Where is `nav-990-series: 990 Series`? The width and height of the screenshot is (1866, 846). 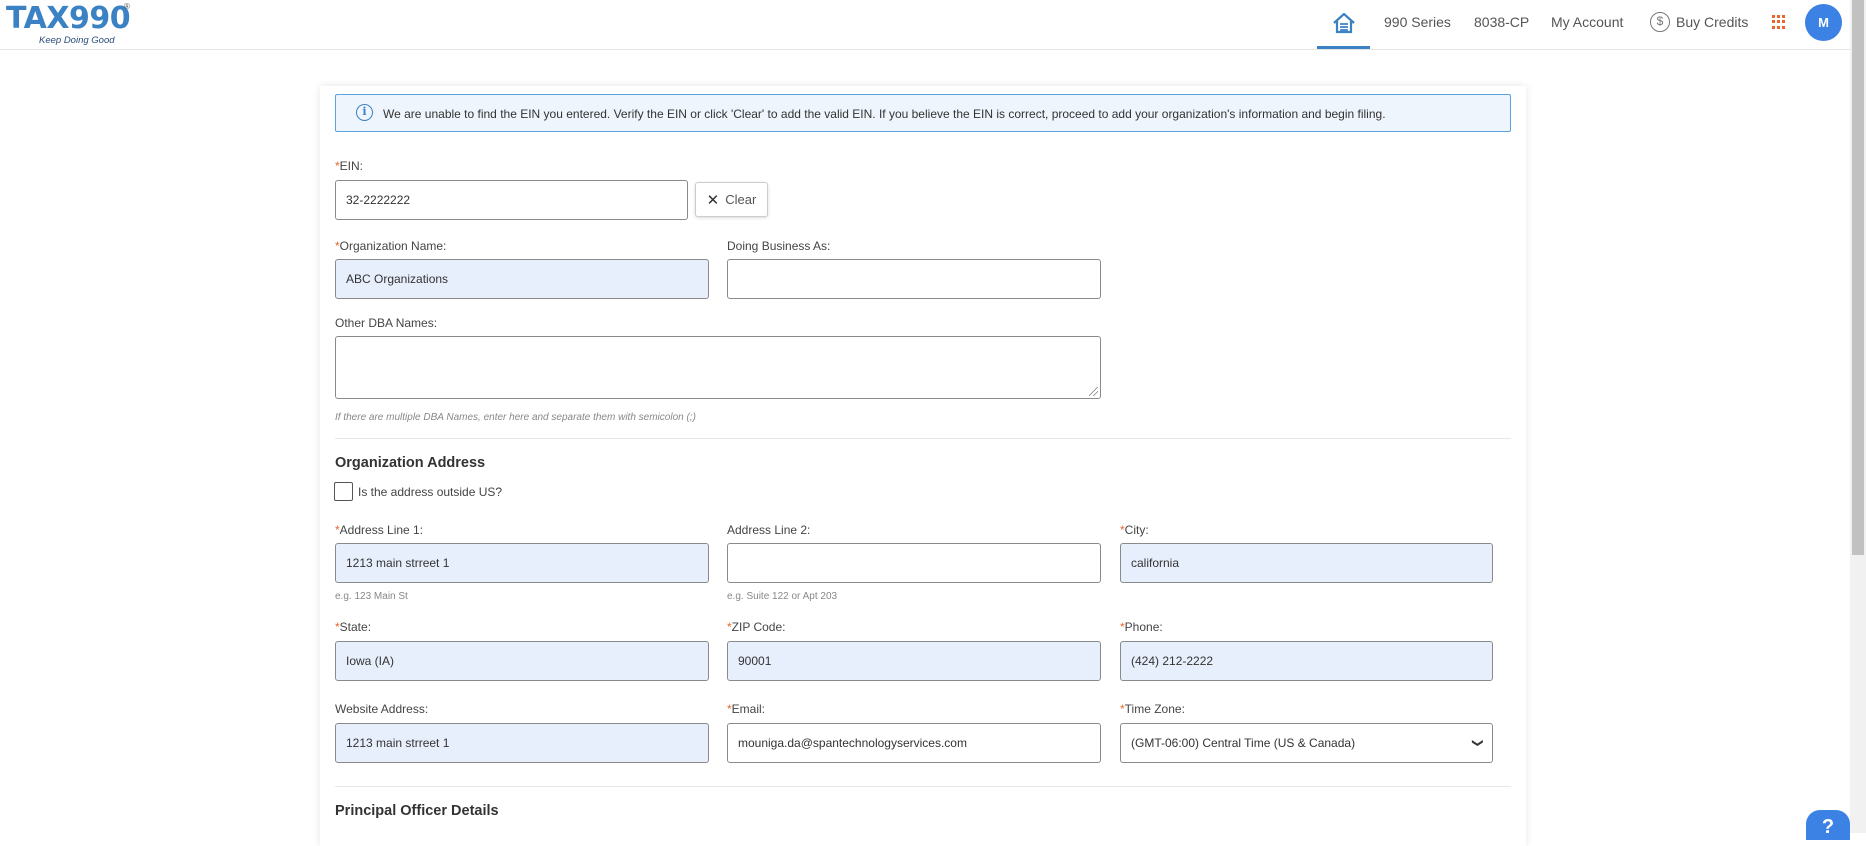
nav-990-series: 990 Series is located at coordinates (1417, 22).